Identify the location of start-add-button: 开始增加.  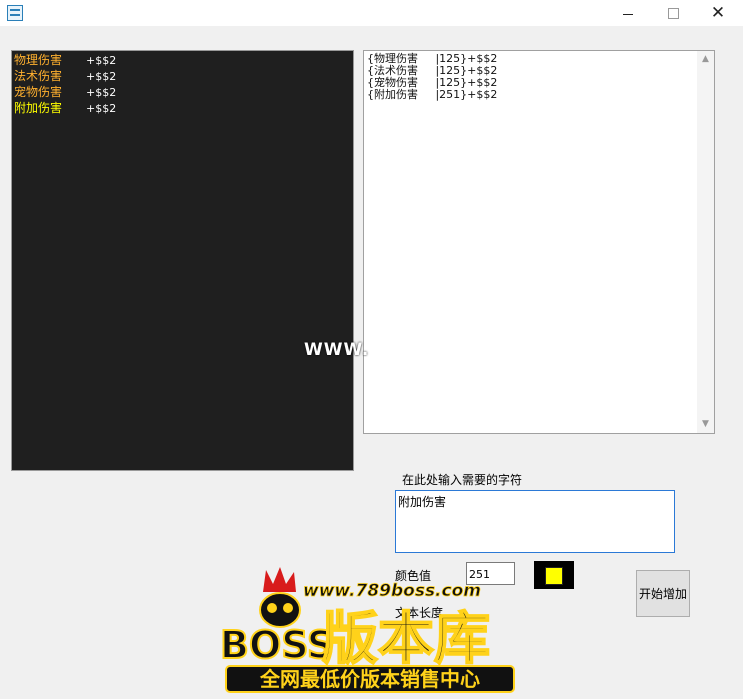
(663, 593).